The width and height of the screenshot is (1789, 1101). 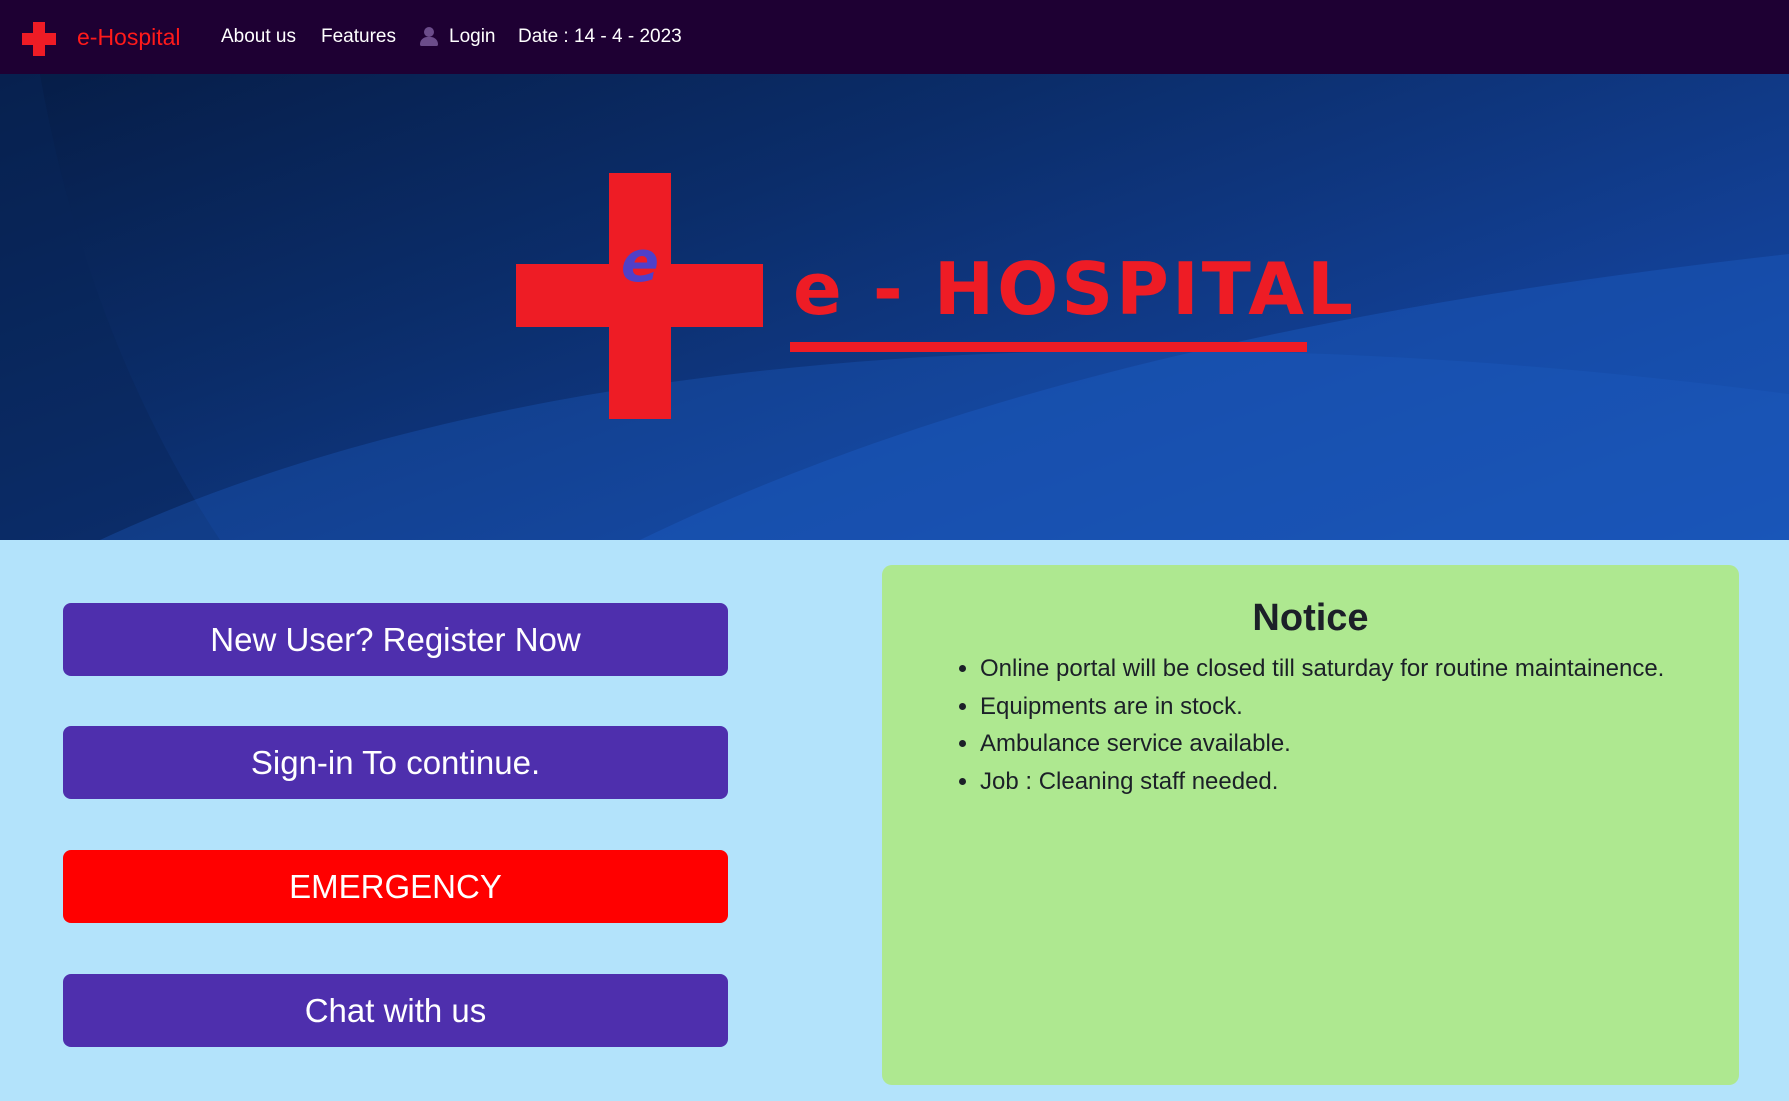 I want to click on red-cross-icon, so click(x=39, y=39).